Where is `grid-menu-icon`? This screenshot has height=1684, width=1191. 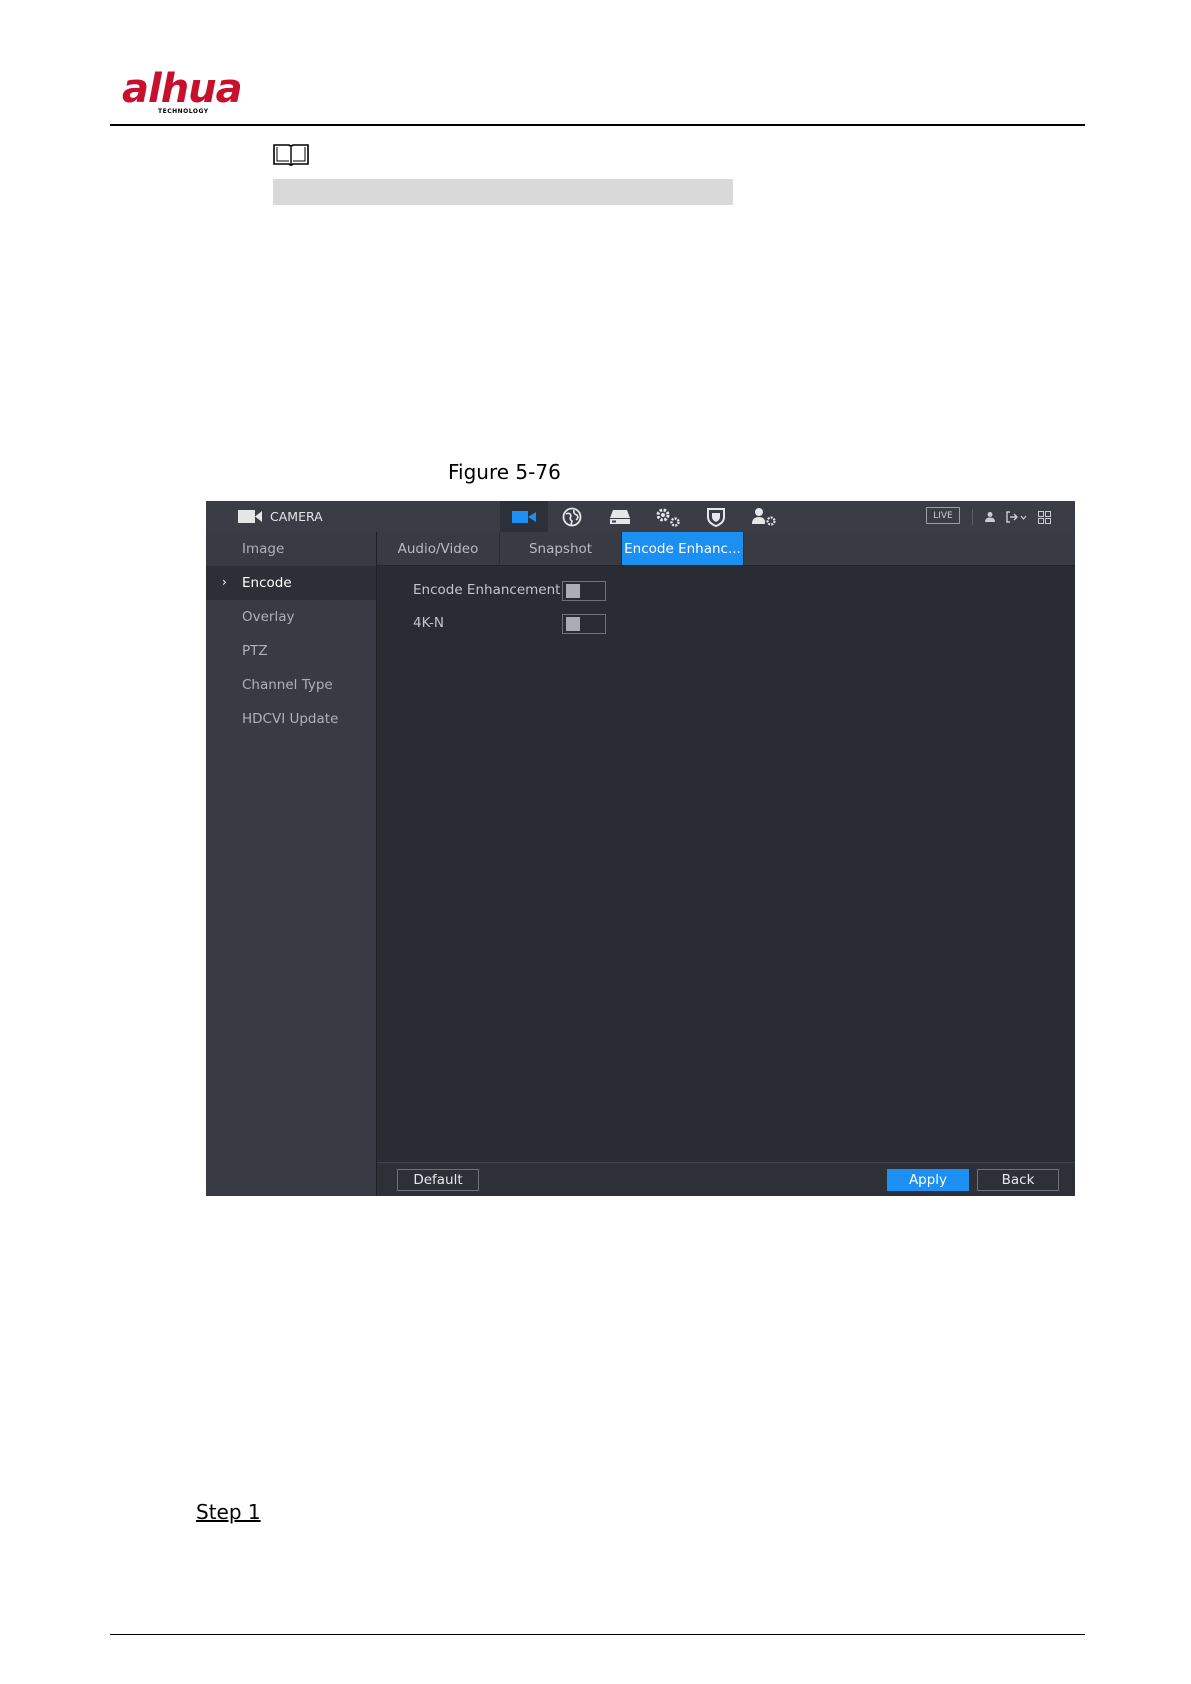 grid-menu-icon is located at coordinates (1044, 517).